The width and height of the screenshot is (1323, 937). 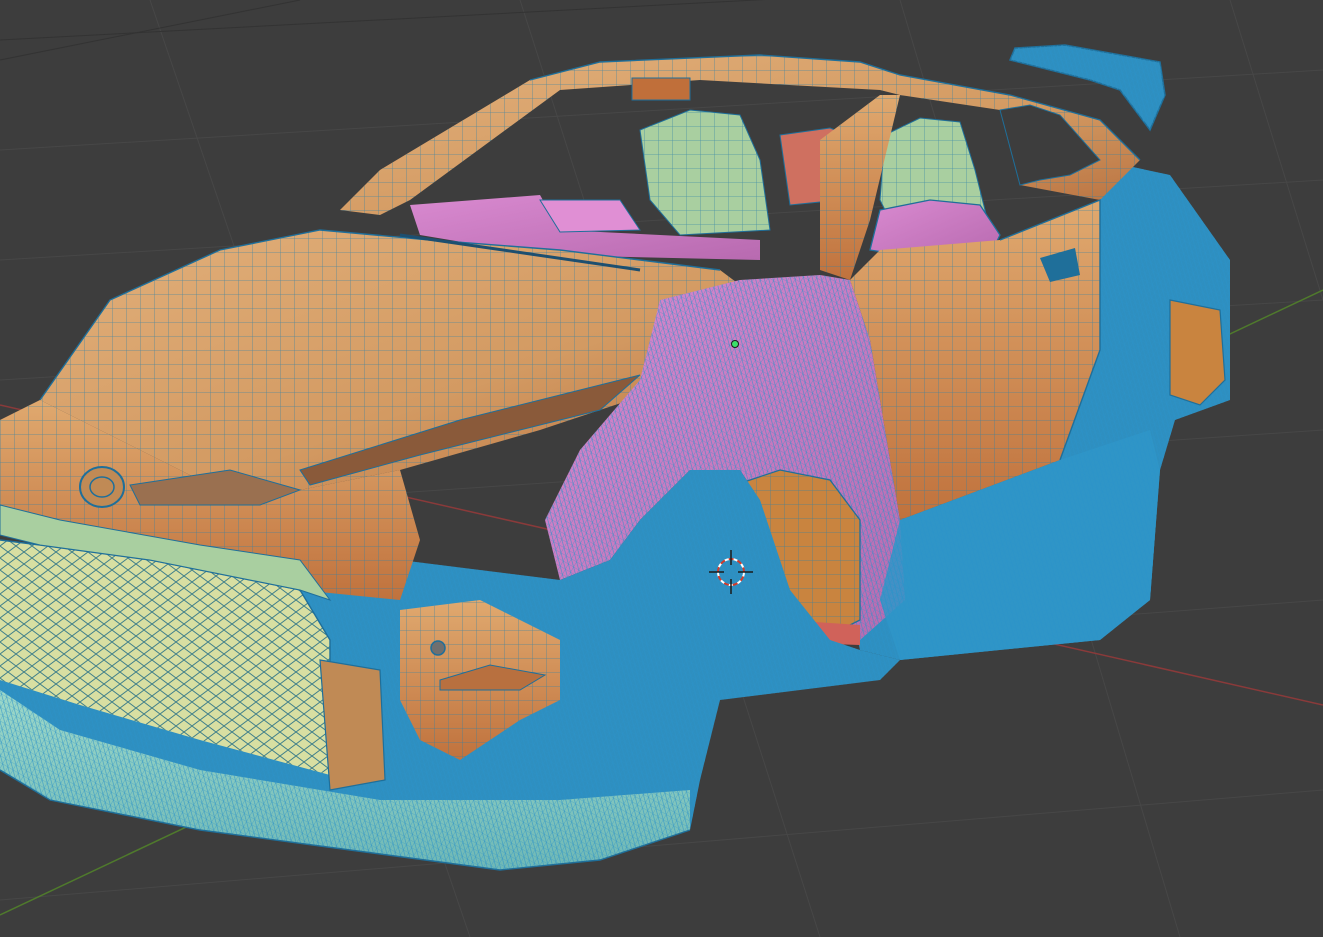 What do you see at coordinates (352, 725) in the screenshot?
I see `fog-light-housing` at bounding box center [352, 725].